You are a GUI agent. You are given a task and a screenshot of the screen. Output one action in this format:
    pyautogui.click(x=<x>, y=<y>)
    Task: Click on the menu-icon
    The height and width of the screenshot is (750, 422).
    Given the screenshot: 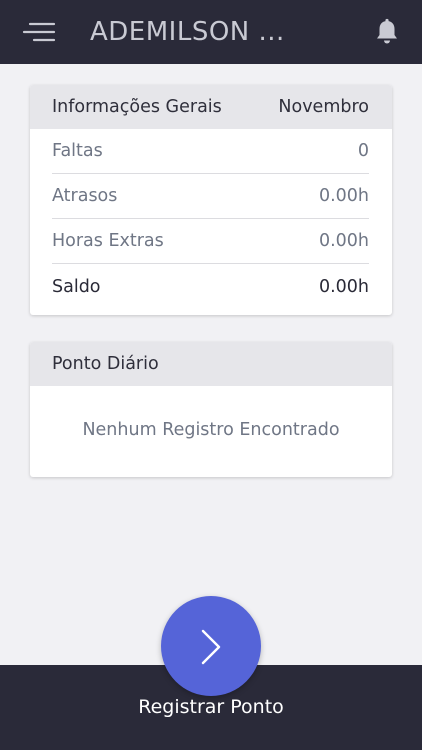 What is the action you would take?
    pyautogui.click(x=39, y=32)
    